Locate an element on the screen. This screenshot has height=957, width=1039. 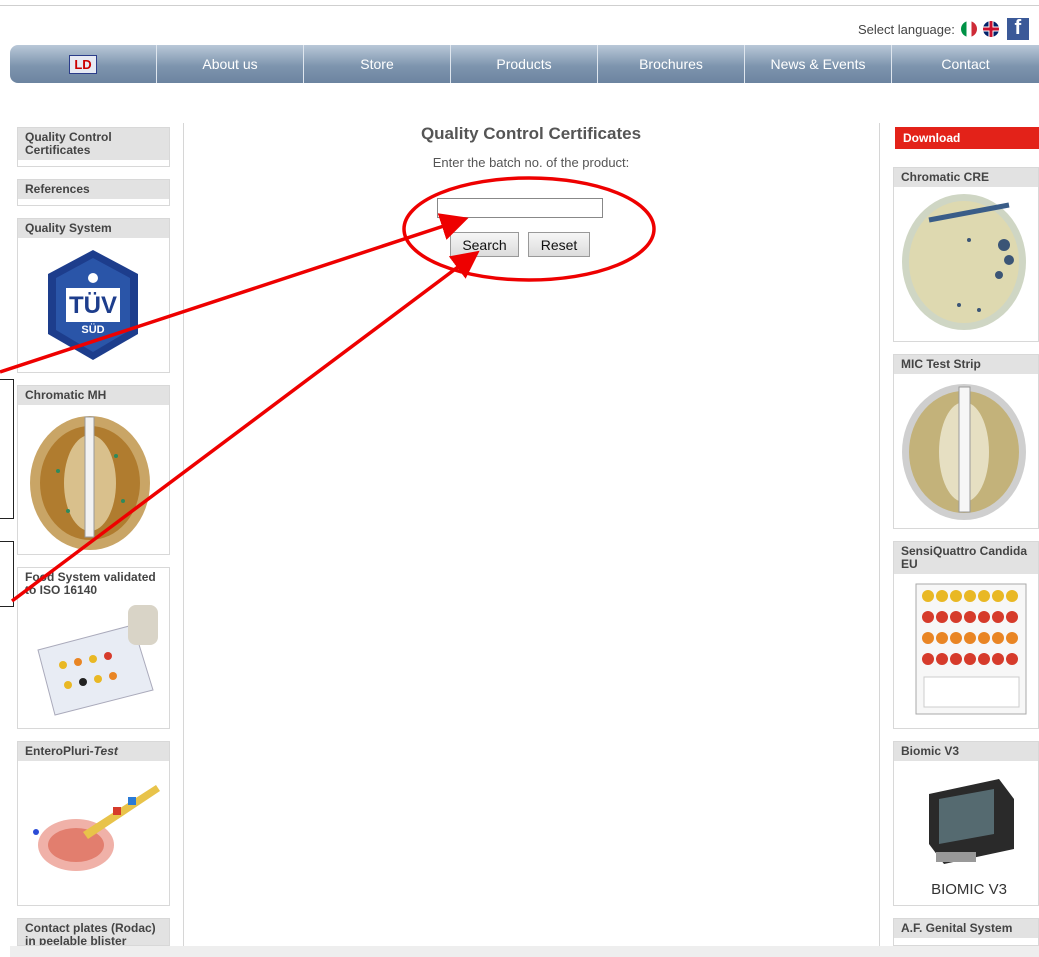
biomic-device-image: BIOMIC V3 is located at coordinates (971, 838).